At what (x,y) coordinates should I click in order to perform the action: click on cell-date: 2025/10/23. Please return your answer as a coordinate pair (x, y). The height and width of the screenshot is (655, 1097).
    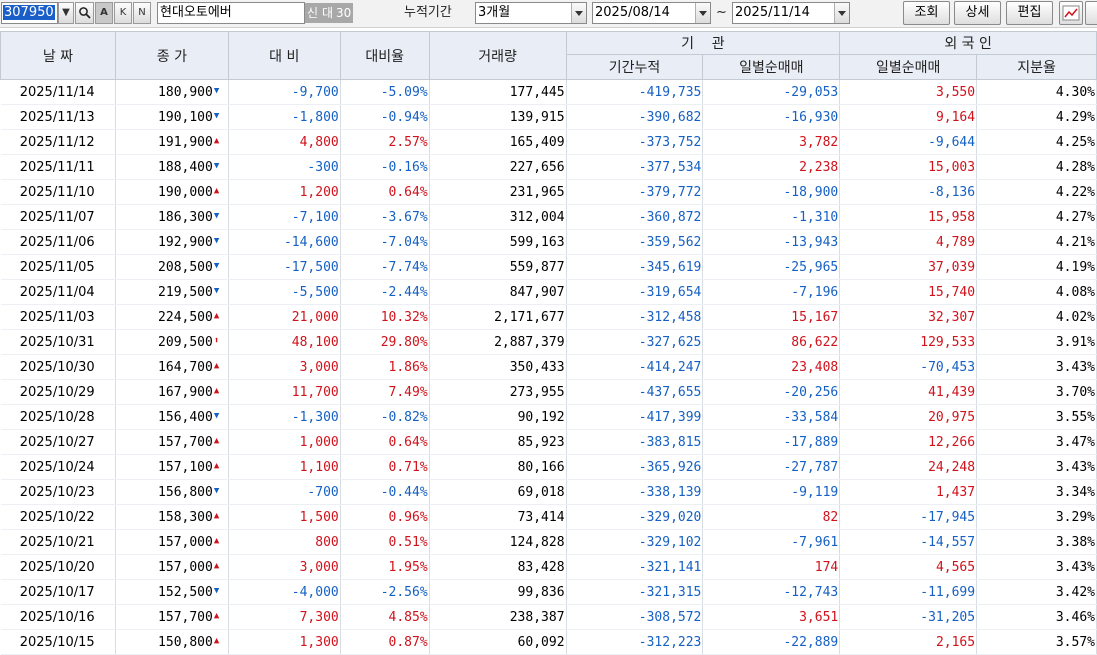
    Looking at the image, I should click on (58, 492).